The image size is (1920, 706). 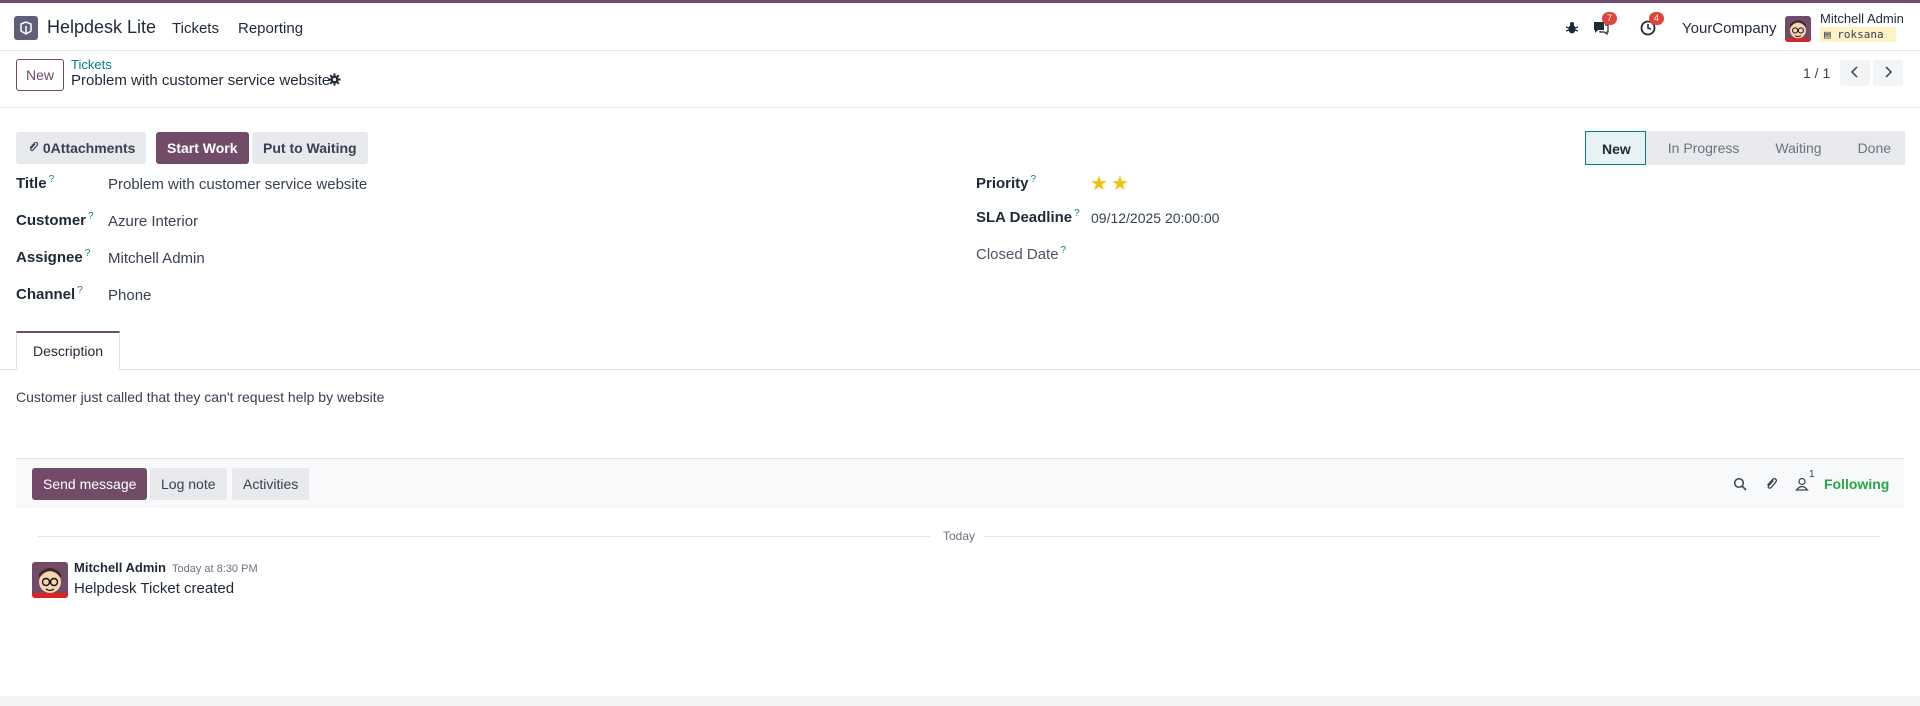 I want to click on priority-star-1-icon: ★, so click(x=1099, y=183).